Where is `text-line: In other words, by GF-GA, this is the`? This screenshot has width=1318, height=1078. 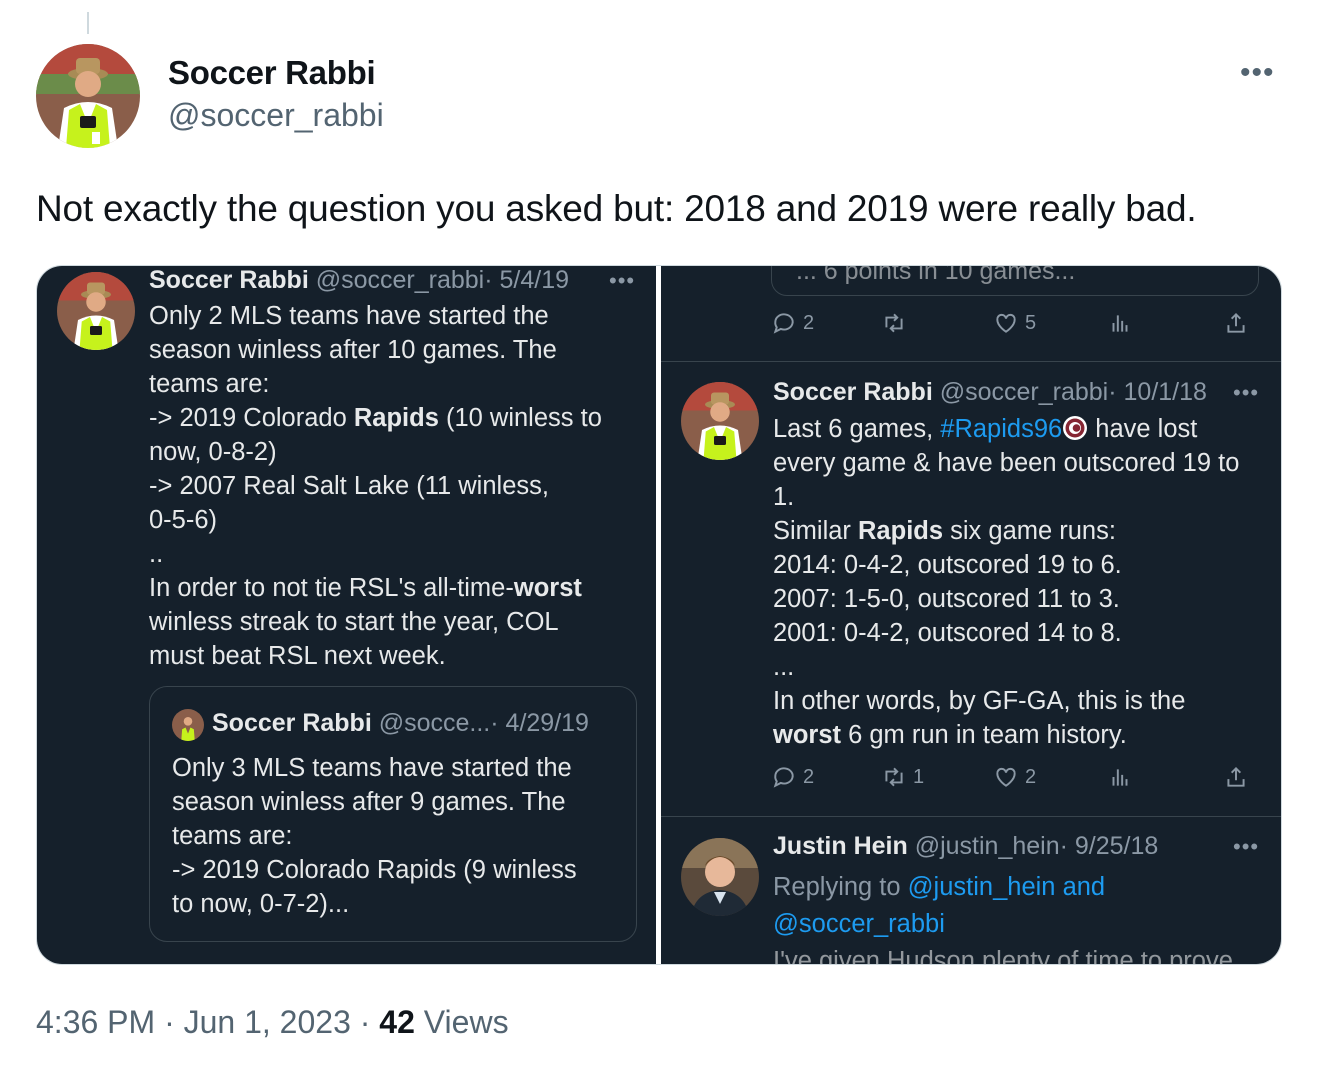 text-line: In other words, by GF-GA, this is the is located at coordinates (979, 701).